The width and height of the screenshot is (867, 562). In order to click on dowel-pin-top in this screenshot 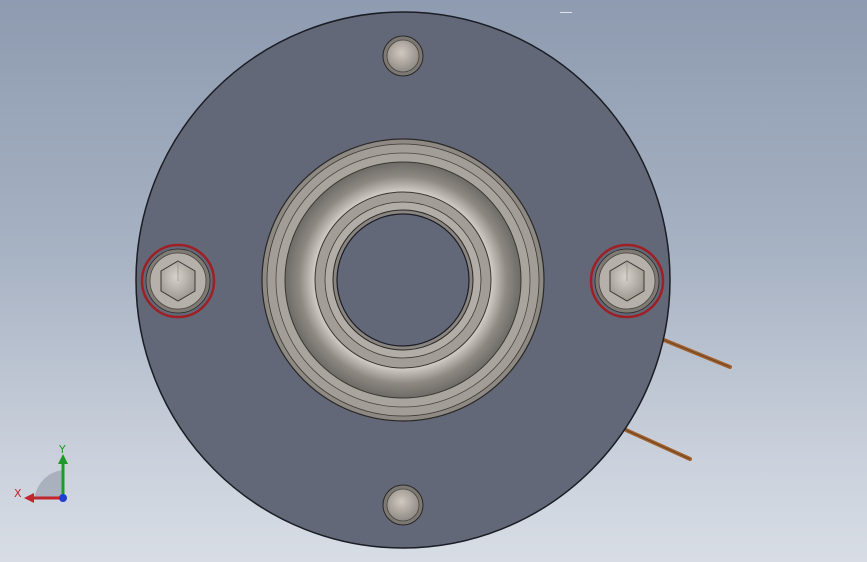, I will do `click(403, 56)`.